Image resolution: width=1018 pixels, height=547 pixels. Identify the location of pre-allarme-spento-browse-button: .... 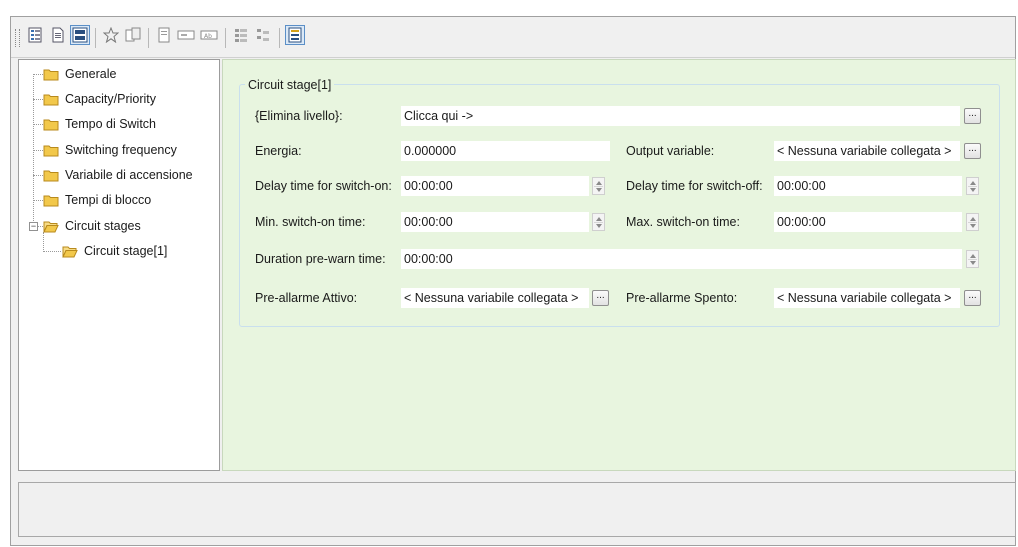
(972, 298).